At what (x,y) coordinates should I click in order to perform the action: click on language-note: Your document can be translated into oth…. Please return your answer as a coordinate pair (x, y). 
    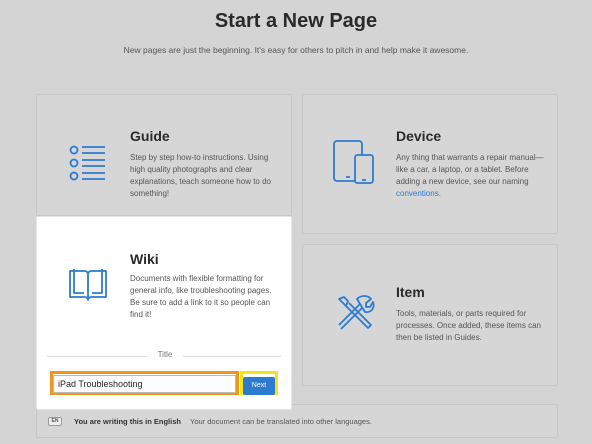
    Looking at the image, I should click on (281, 421).